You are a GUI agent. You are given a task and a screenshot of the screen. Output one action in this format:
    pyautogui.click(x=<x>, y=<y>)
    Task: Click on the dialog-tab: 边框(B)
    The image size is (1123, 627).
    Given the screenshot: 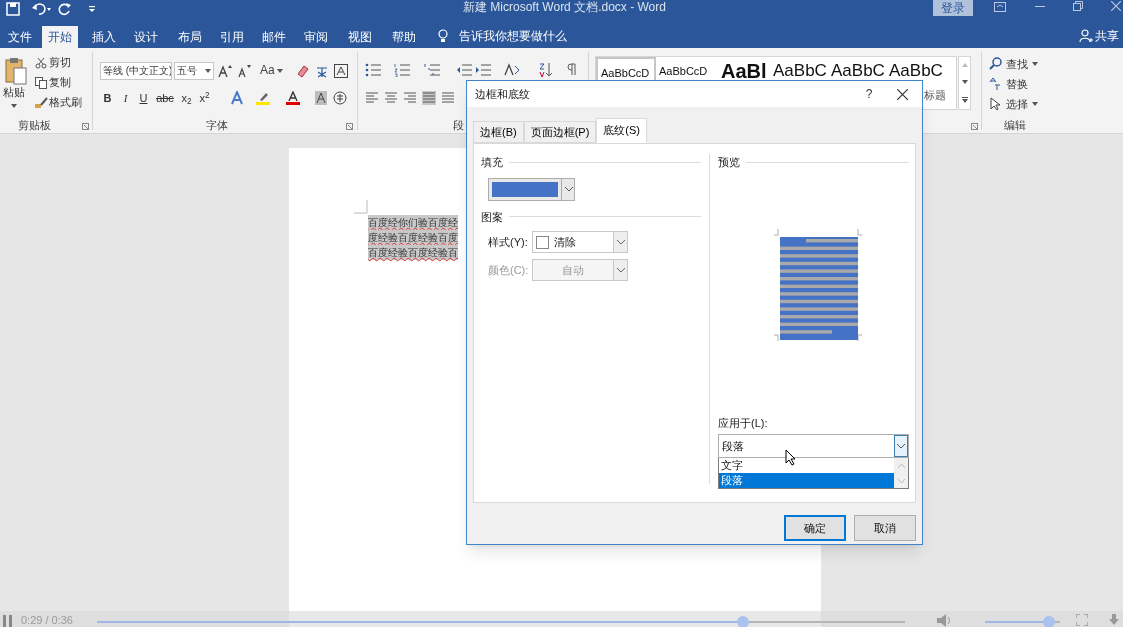 What is the action you would take?
    pyautogui.click(x=498, y=132)
    